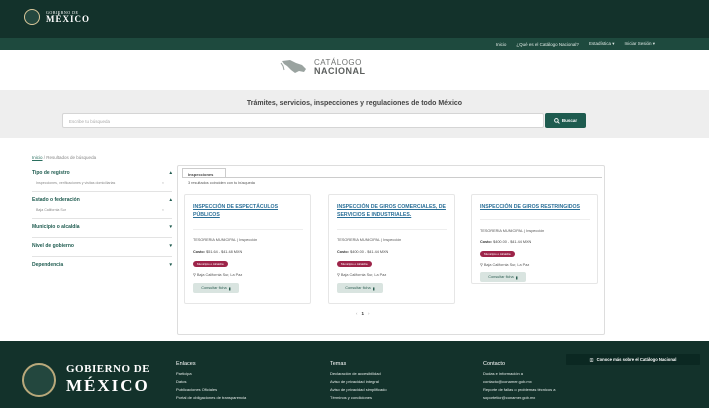 This screenshot has width=709, height=408. Describe the element at coordinates (108, 385) in the screenshot. I see `footer-logo-line2: MÉXICO` at that location.